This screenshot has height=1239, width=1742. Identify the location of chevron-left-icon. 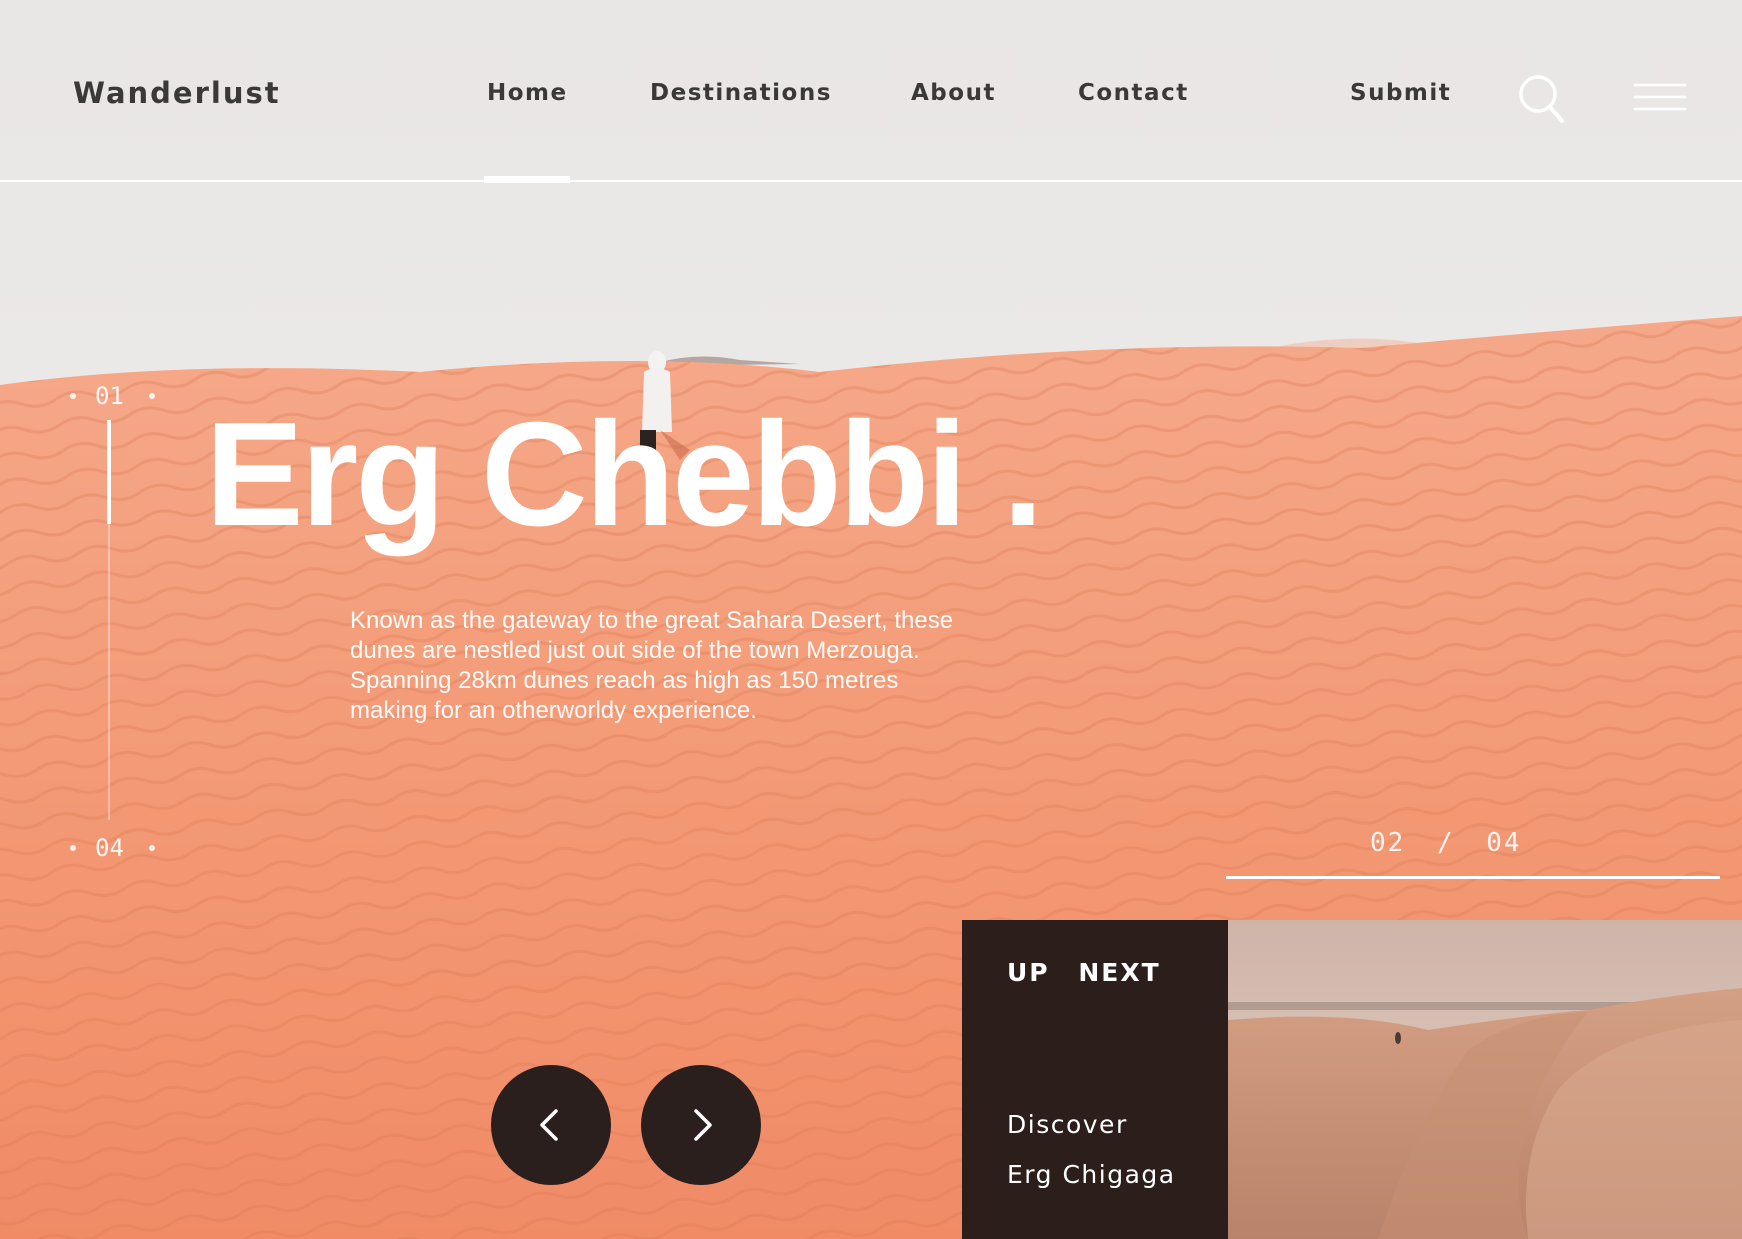
(549, 1125).